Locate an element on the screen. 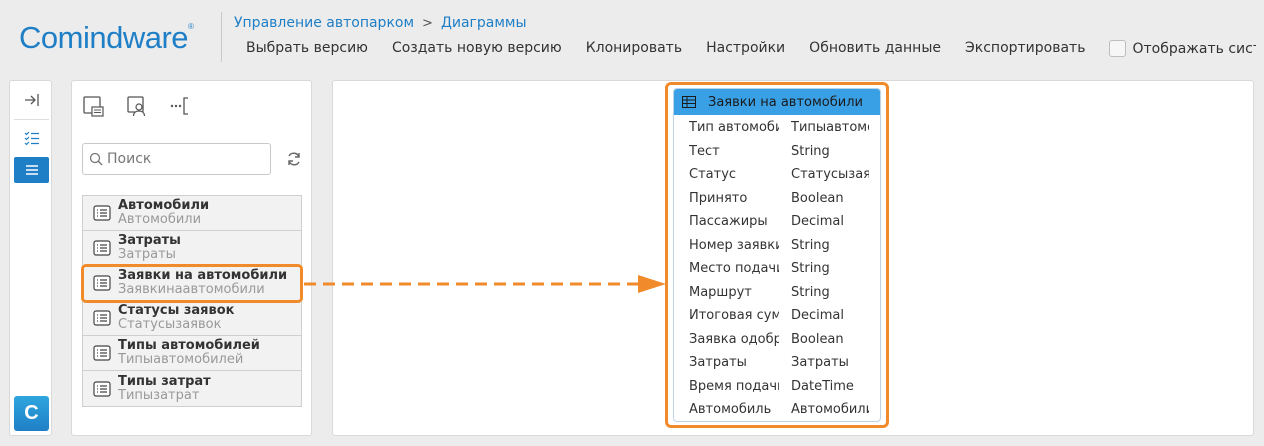 The height and width of the screenshot is (446, 1264). field-row: Принято Boolean is located at coordinates (777, 199).